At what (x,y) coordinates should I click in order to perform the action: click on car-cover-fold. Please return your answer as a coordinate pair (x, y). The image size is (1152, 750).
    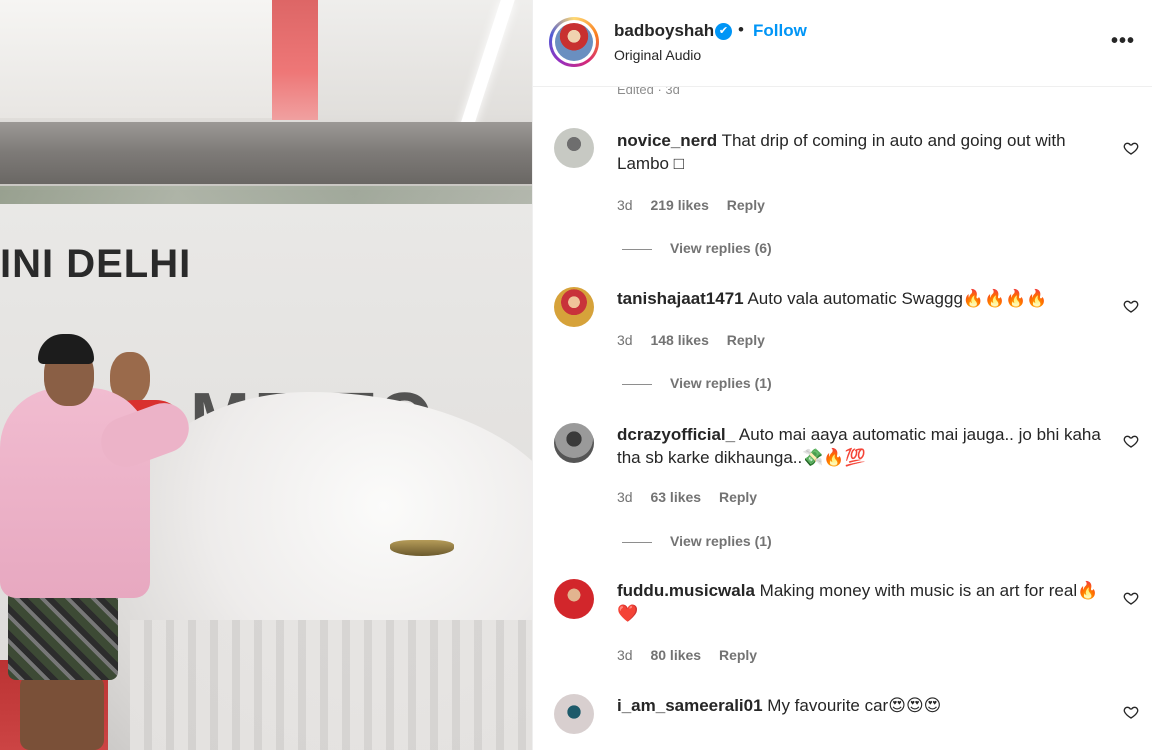
    Looking at the image, I should click on (331, 685).